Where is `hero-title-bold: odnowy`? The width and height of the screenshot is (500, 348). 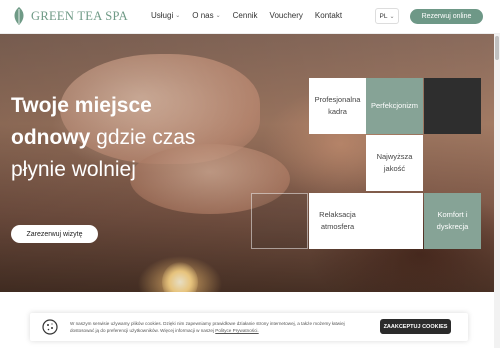
hero-title-bold: odnowy is located at coordinates (51, 137).